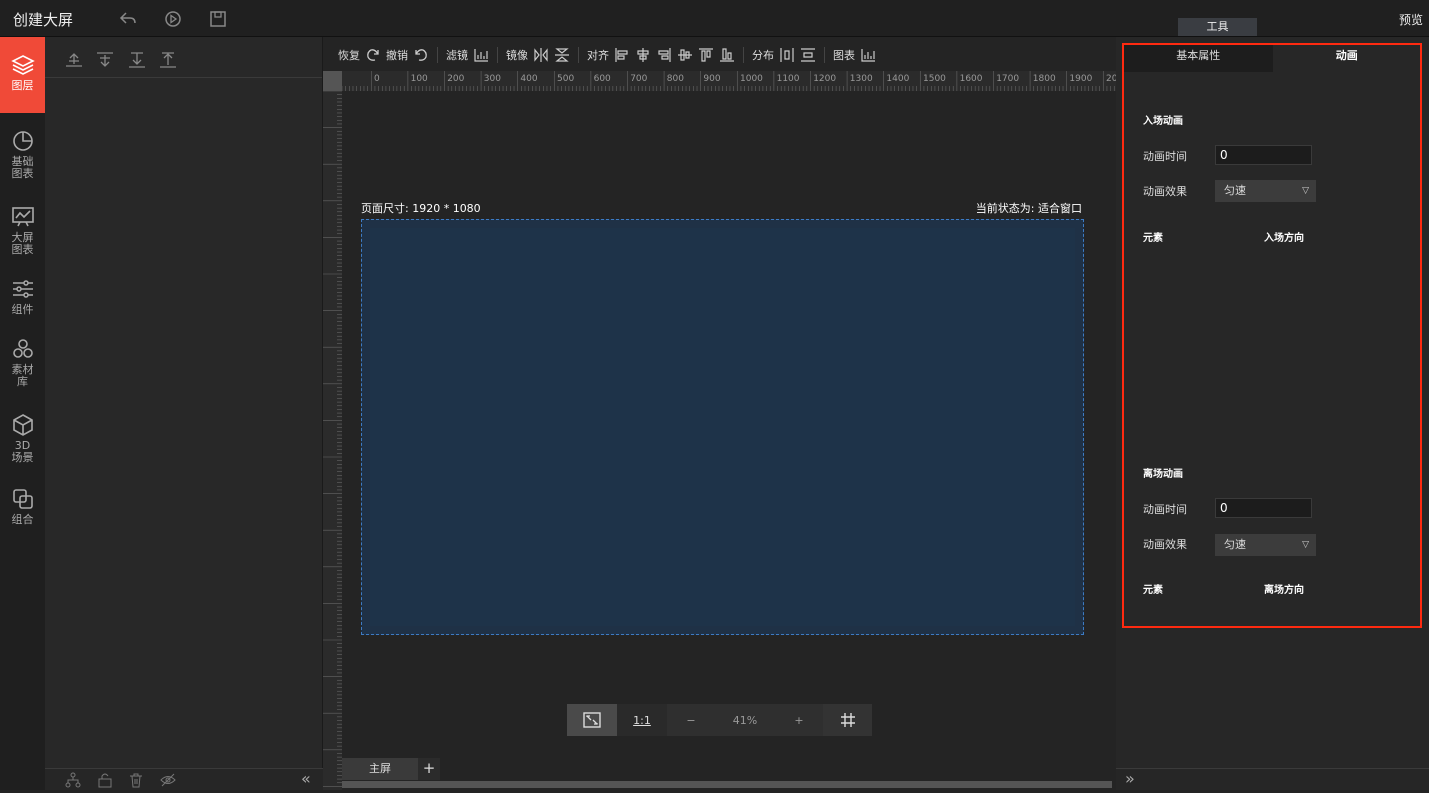 This screenshot has height=793, width=1429. Describe the element at coordinates (105, 780) in the screenshot. I see `lock-icon` at that location.